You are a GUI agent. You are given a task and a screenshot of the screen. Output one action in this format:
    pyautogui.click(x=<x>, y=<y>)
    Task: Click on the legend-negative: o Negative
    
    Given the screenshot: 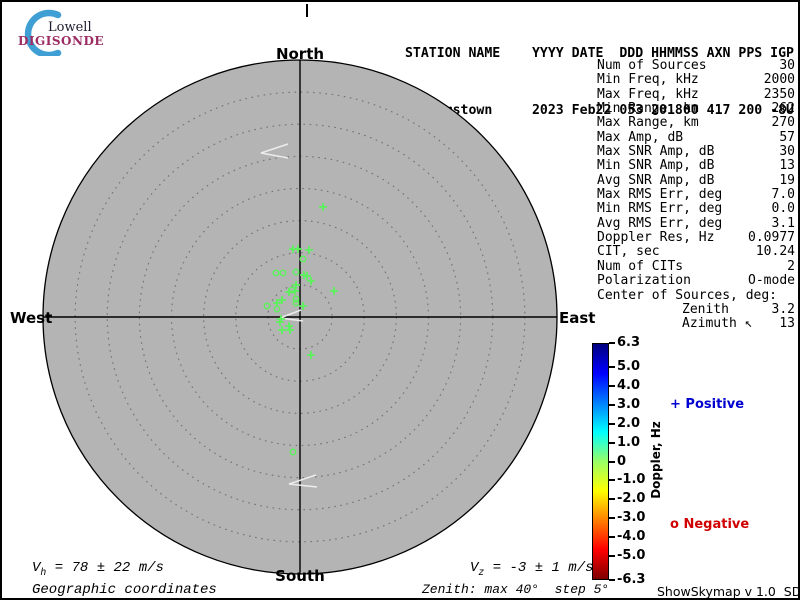 What is the action you would take?
    pyautogui.click(x=710, y=524)
    